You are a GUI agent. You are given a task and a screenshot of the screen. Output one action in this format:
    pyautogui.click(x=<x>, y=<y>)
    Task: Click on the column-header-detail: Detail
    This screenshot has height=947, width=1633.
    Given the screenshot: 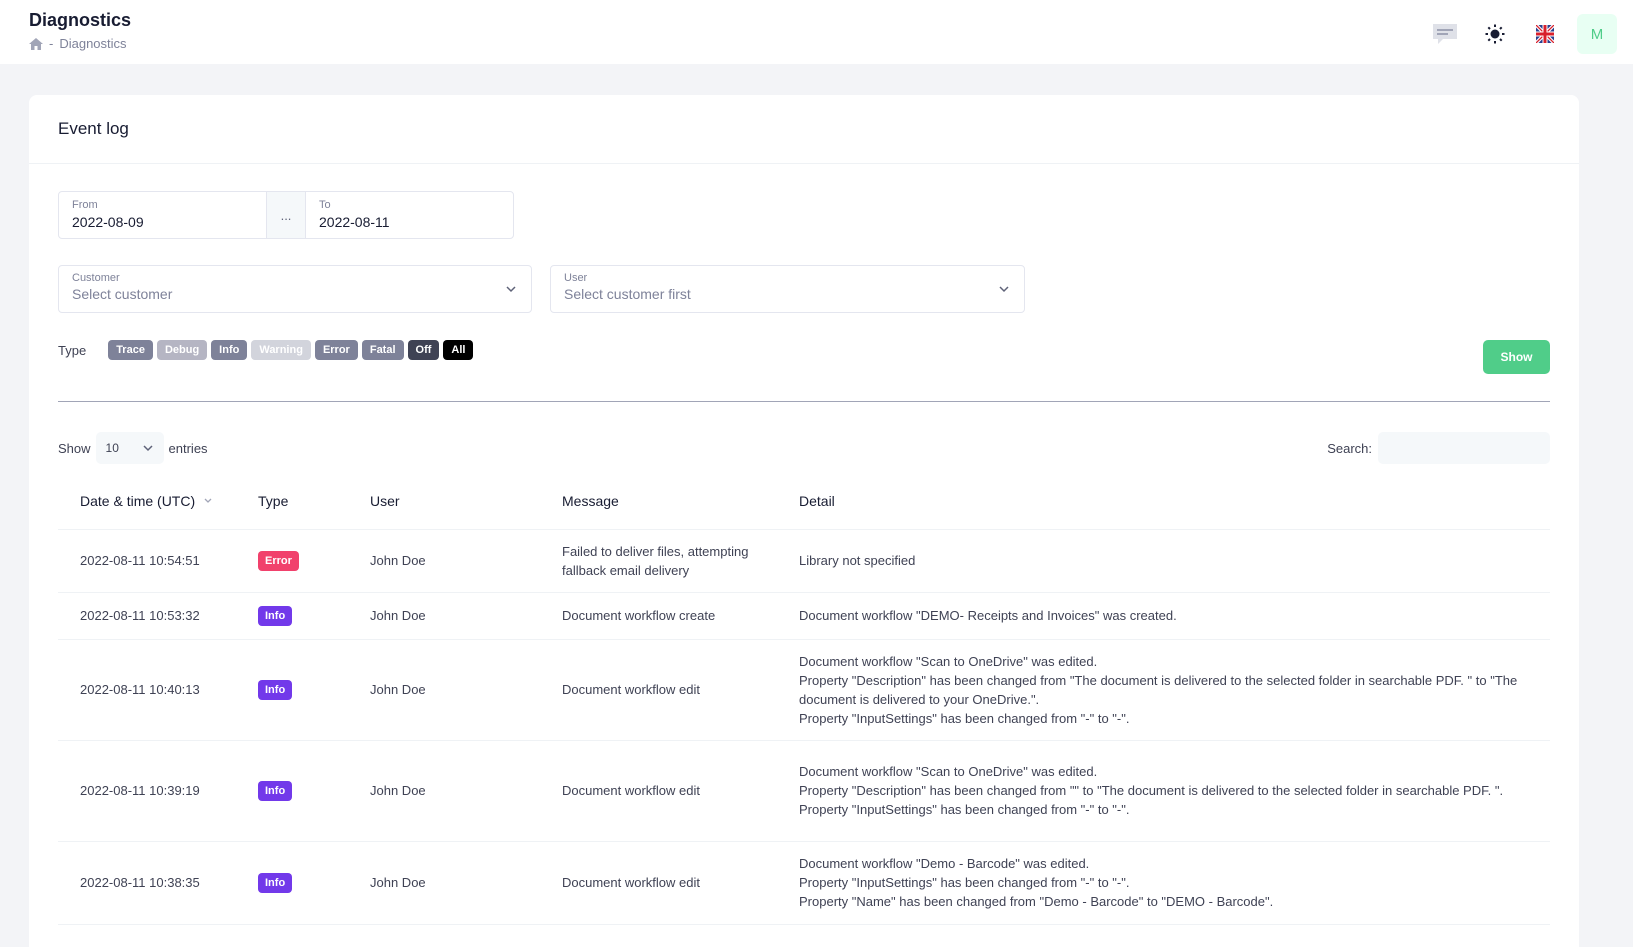 What is the action you would take?
    pyautogui.click(x=1174, y=501)
    